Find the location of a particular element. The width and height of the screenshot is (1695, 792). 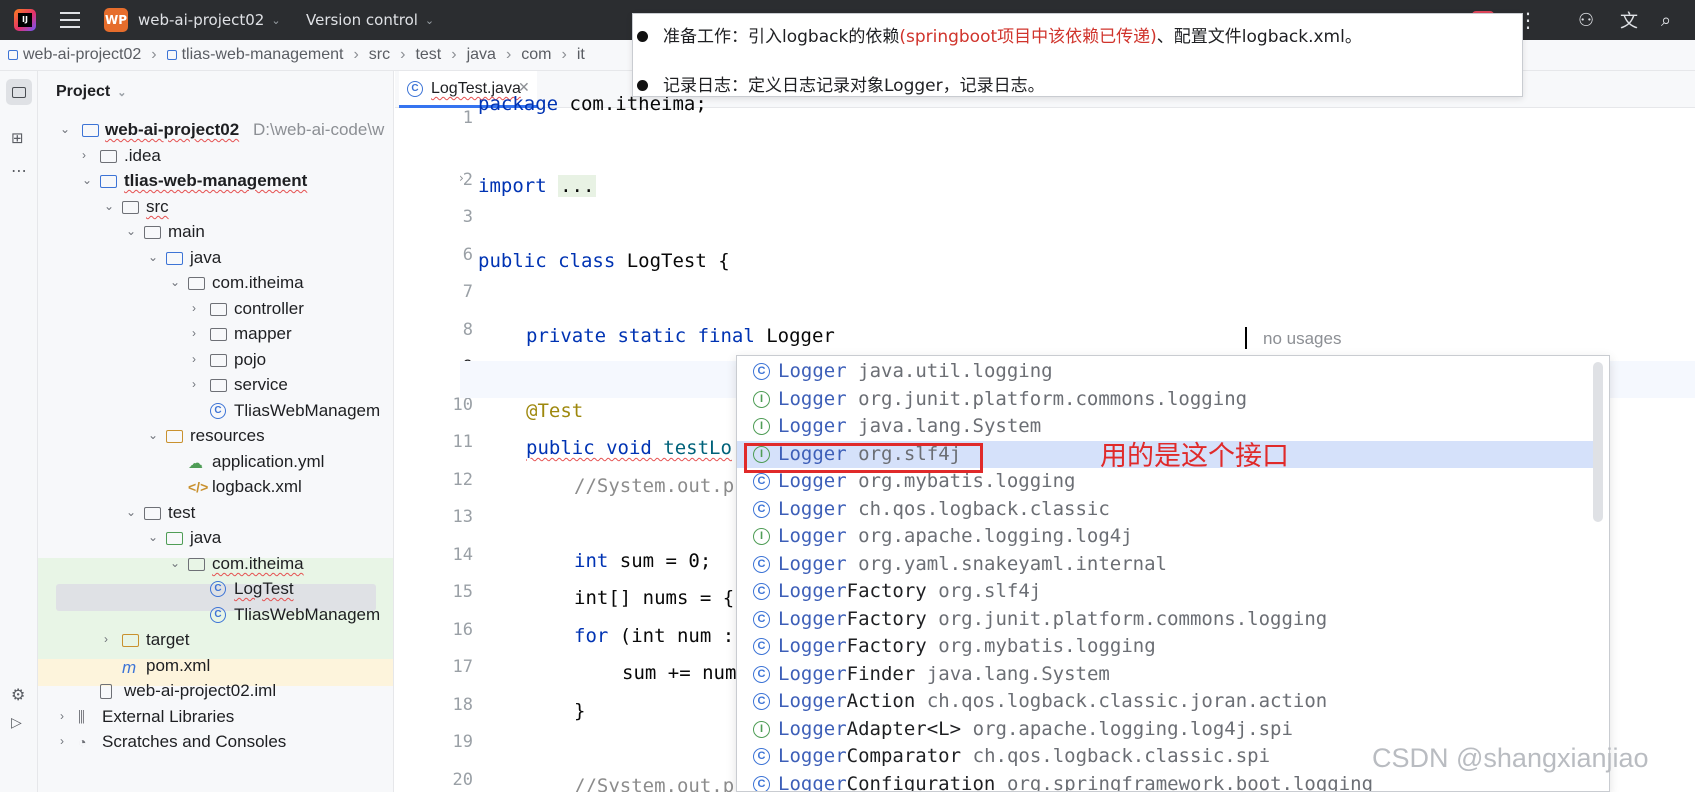

tree-node: ☁ application.yml is located at coordinates (215, 462).